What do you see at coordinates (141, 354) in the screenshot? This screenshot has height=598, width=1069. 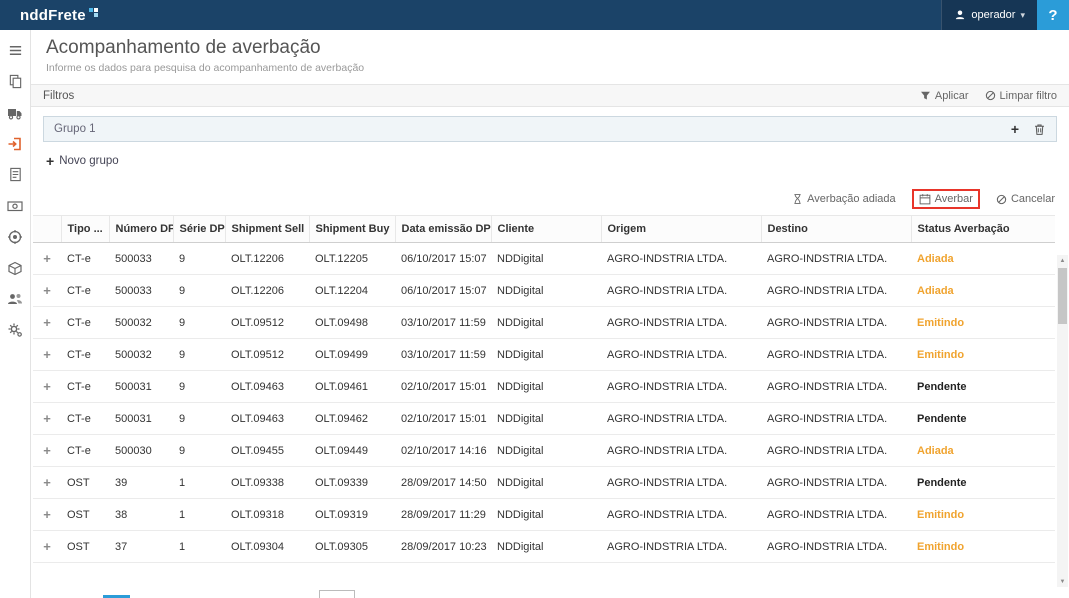 I see `cell-numero: 500032` at bounding box center [141, 354].